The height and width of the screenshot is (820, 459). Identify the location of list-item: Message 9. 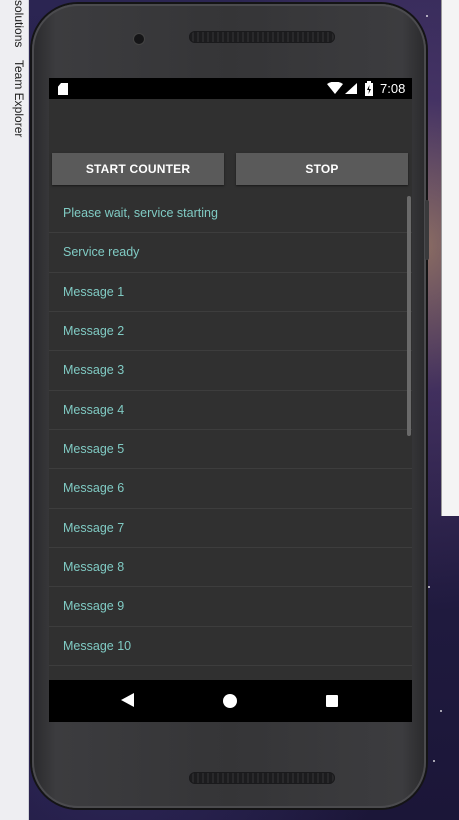
(230, 607).